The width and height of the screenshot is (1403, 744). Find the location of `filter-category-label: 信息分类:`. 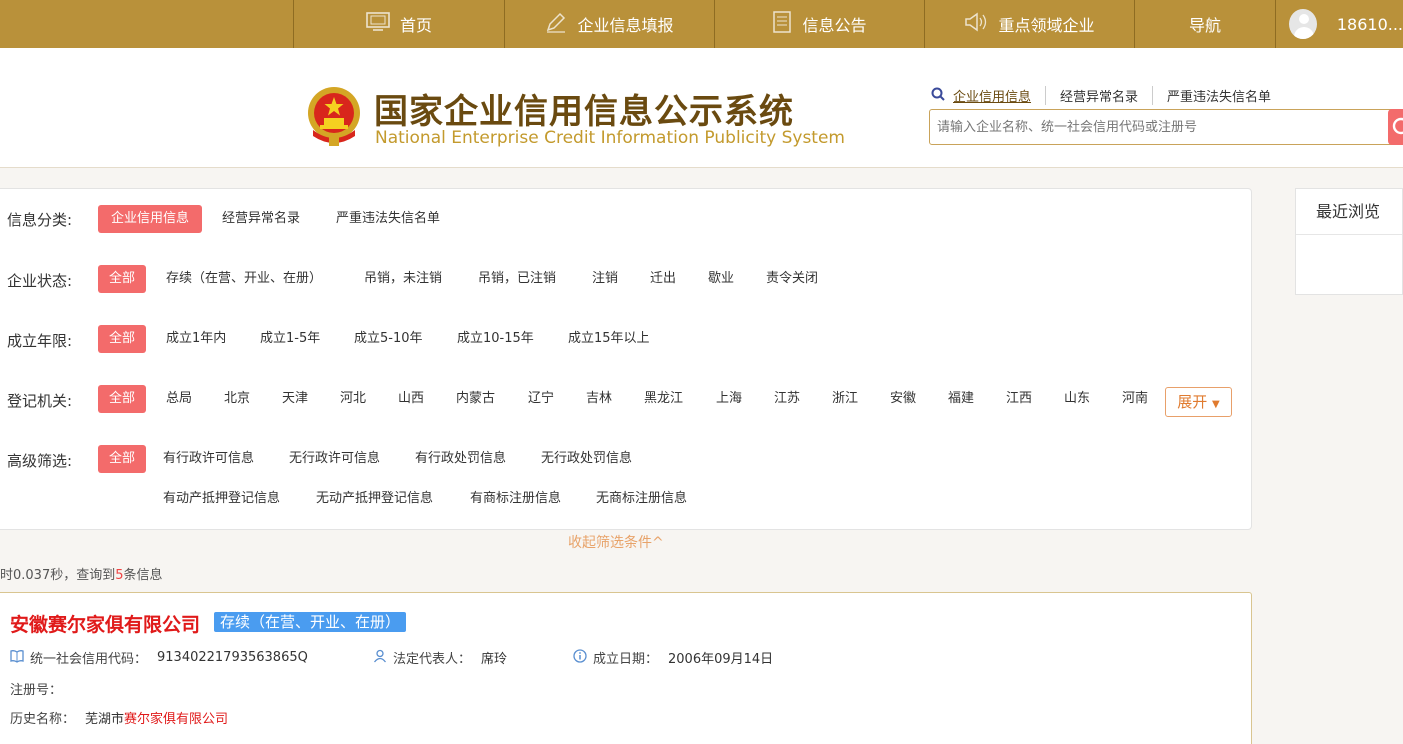

filter-category-label: 信息分类: is located at coordinates (40, 220).